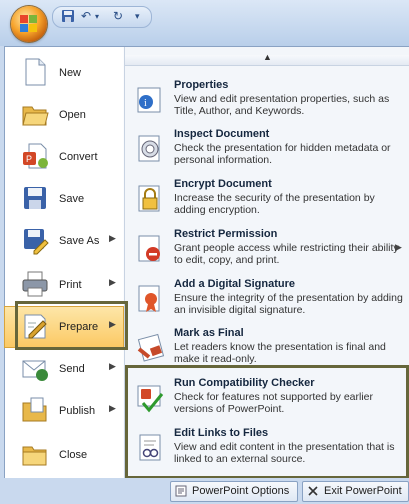 This screenshot has width=409, height=504. I want to click on scroll-up-icon: ▲, so click(267, 57).